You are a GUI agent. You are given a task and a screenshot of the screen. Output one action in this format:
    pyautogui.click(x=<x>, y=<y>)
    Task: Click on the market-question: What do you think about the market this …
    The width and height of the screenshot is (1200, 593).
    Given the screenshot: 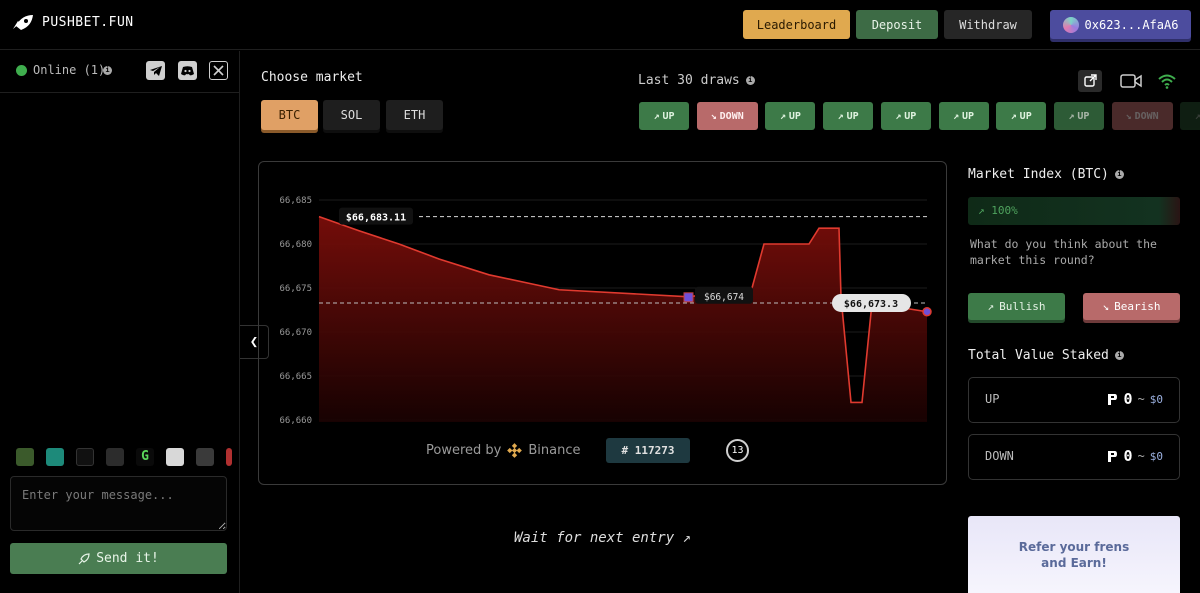 What is the action you would take?
    pyautogui.click(x=1063, y=252)
    